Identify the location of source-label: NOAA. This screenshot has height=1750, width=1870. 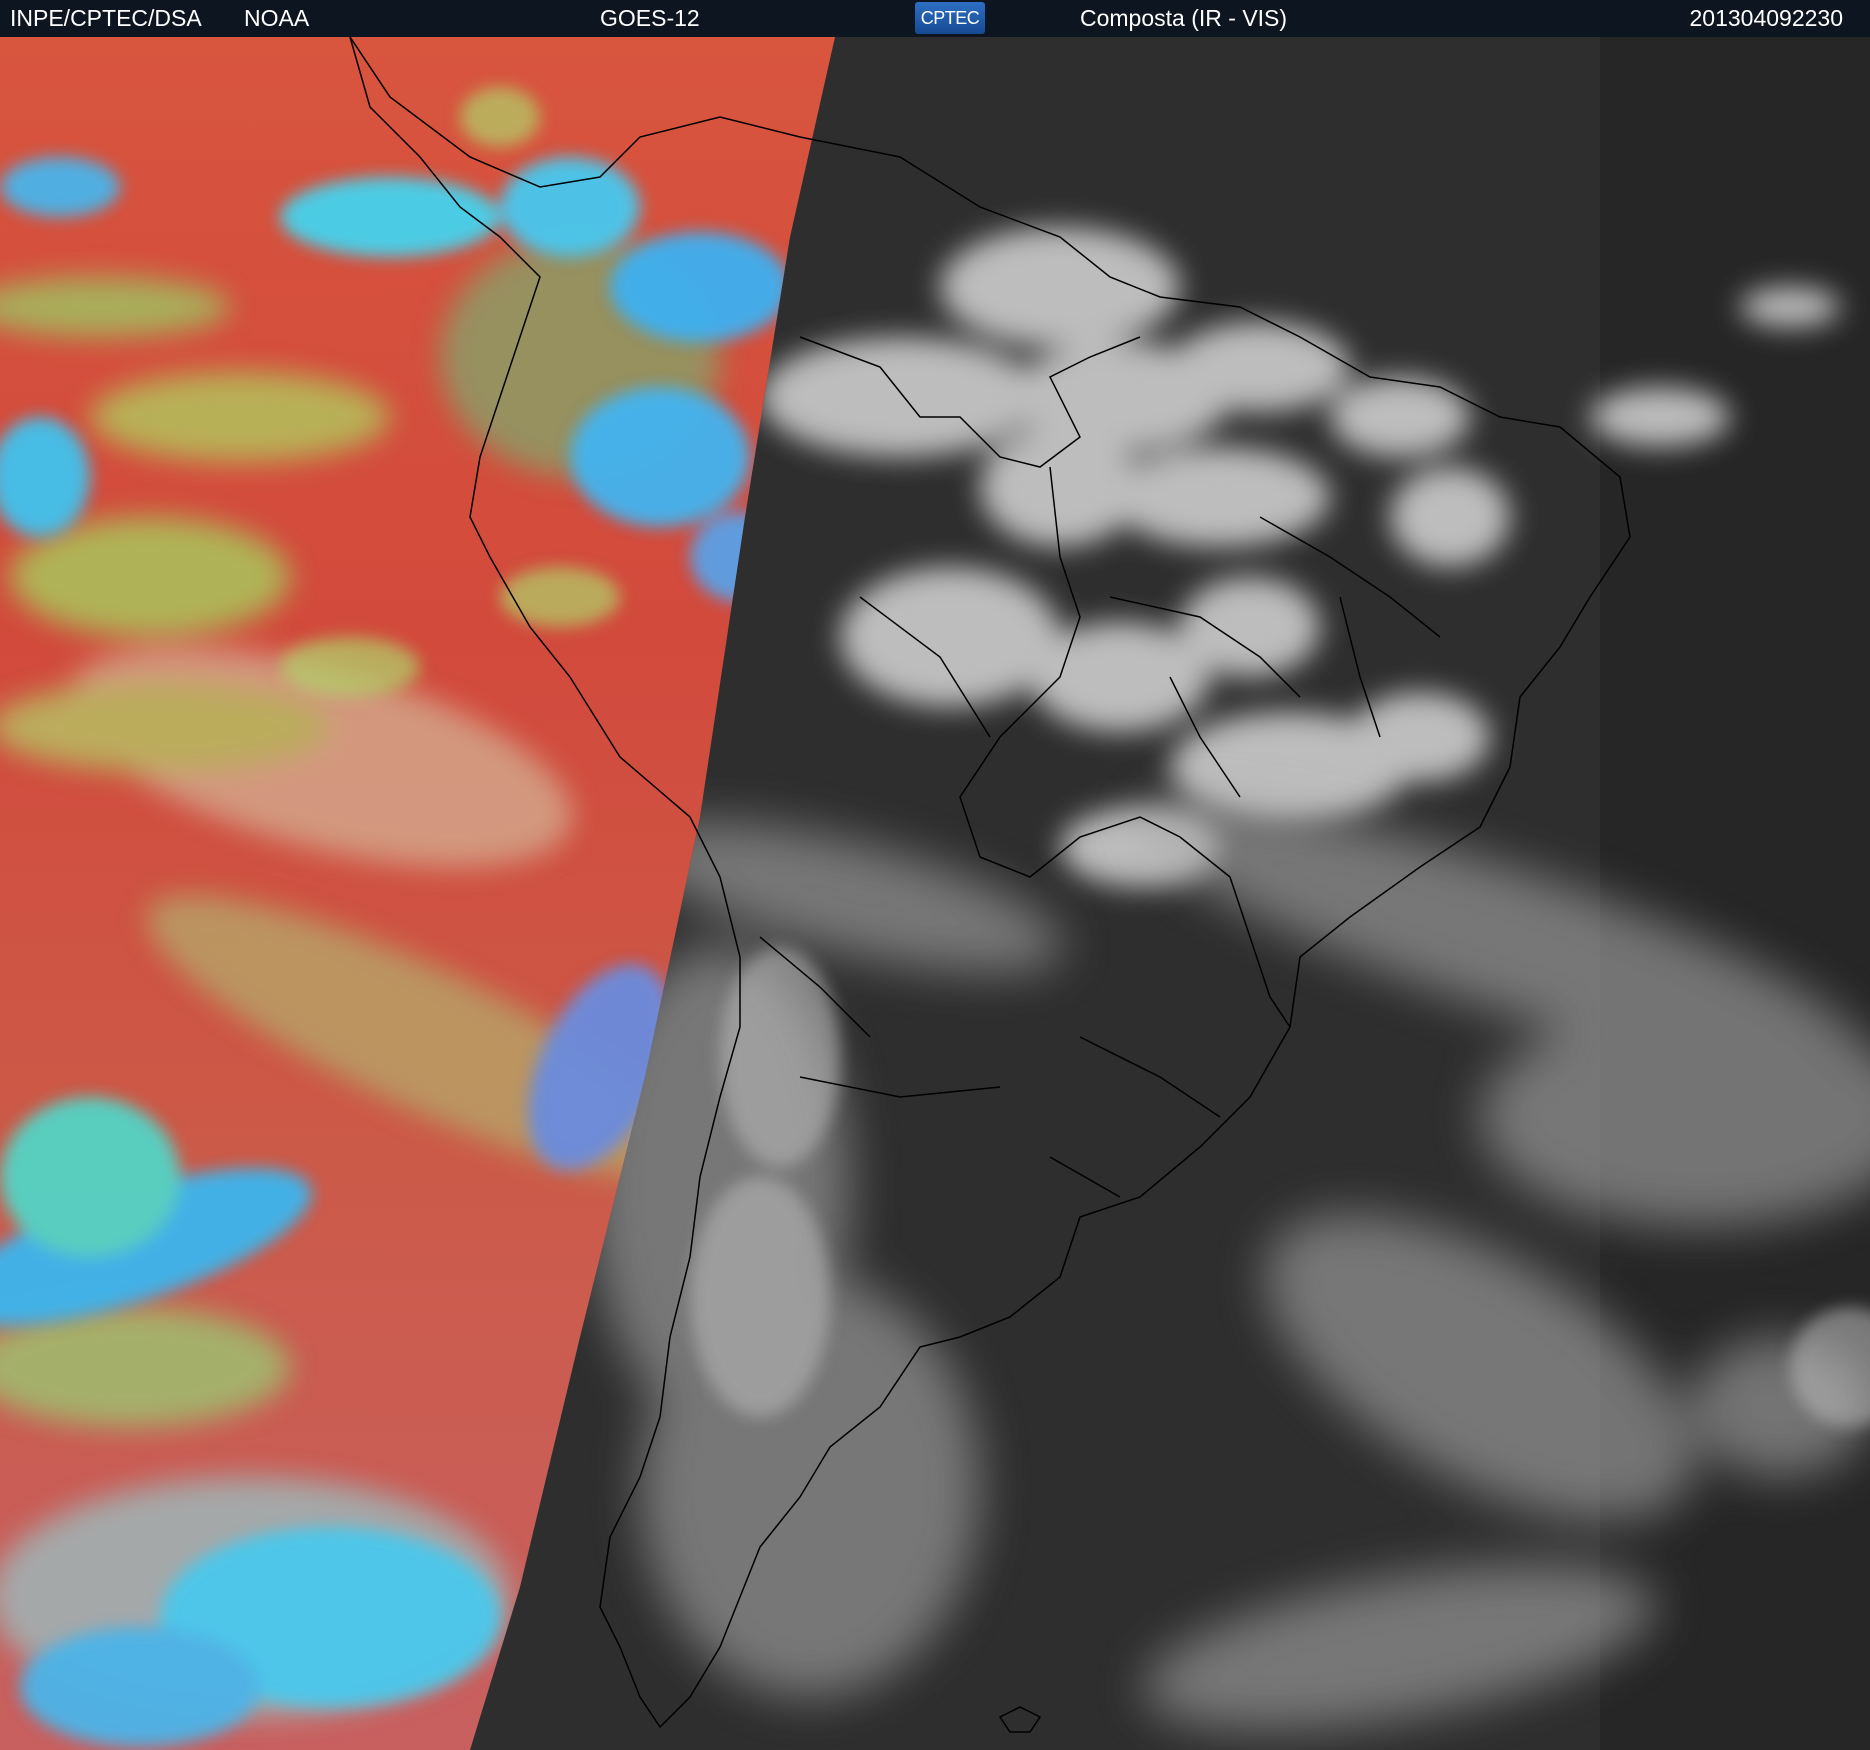
(277, 18).